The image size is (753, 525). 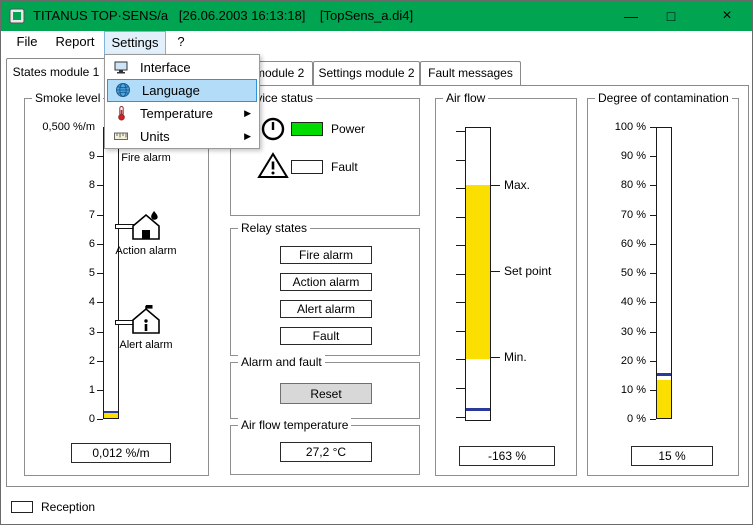 What do you see at coordinates (68, 127) in the screenshot?
I see `smoke-scale-max-label: 0,500 %/m` at bounding box center [68, 127].